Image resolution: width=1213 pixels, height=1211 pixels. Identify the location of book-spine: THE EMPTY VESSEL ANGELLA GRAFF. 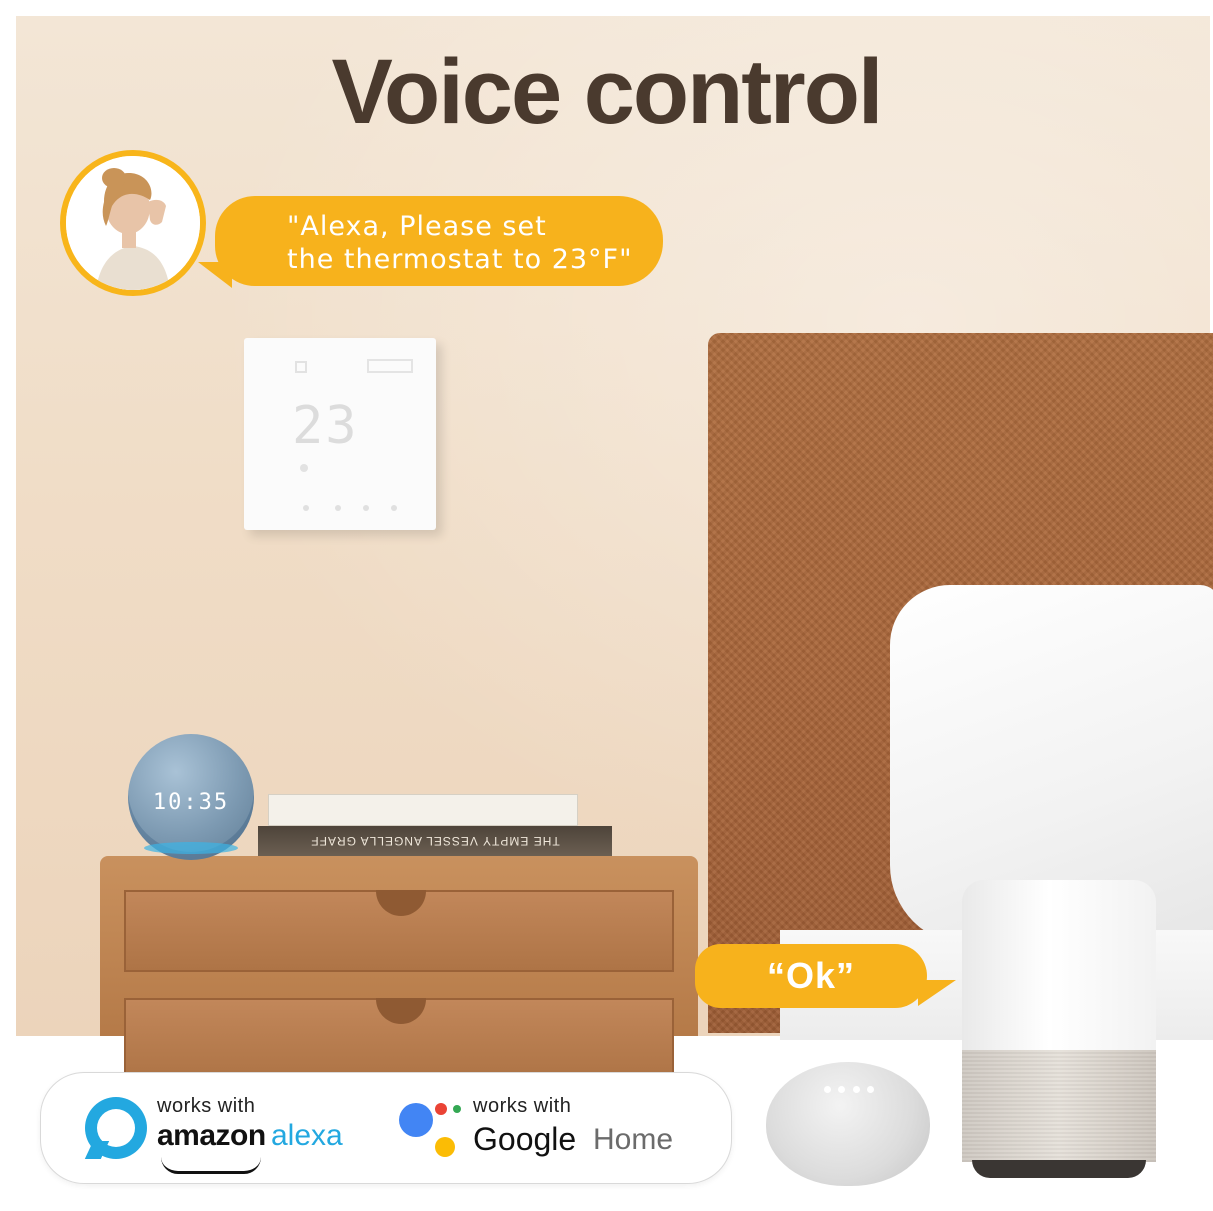
(435, 841).